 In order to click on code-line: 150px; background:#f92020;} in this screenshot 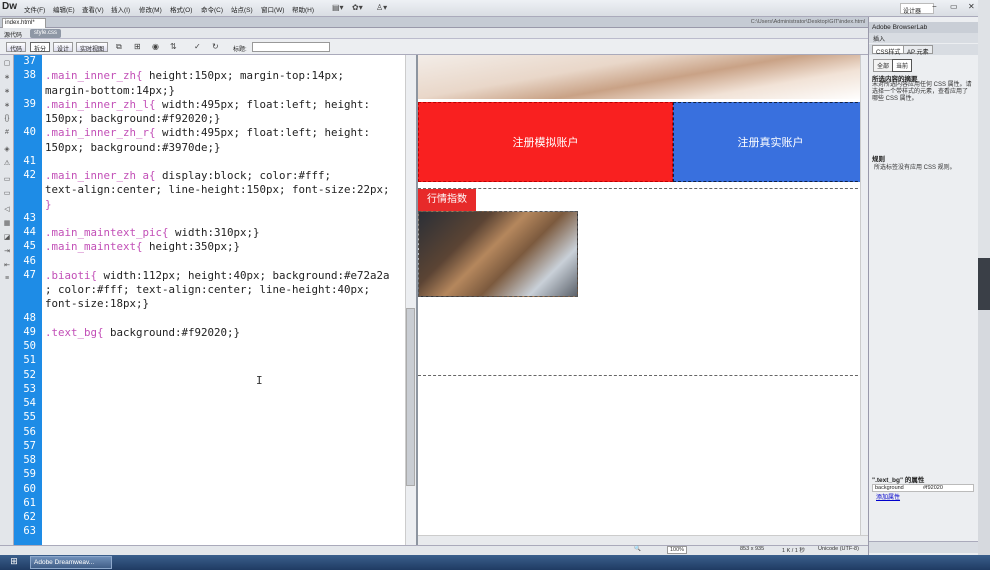, I will do `click(133, 118)`.